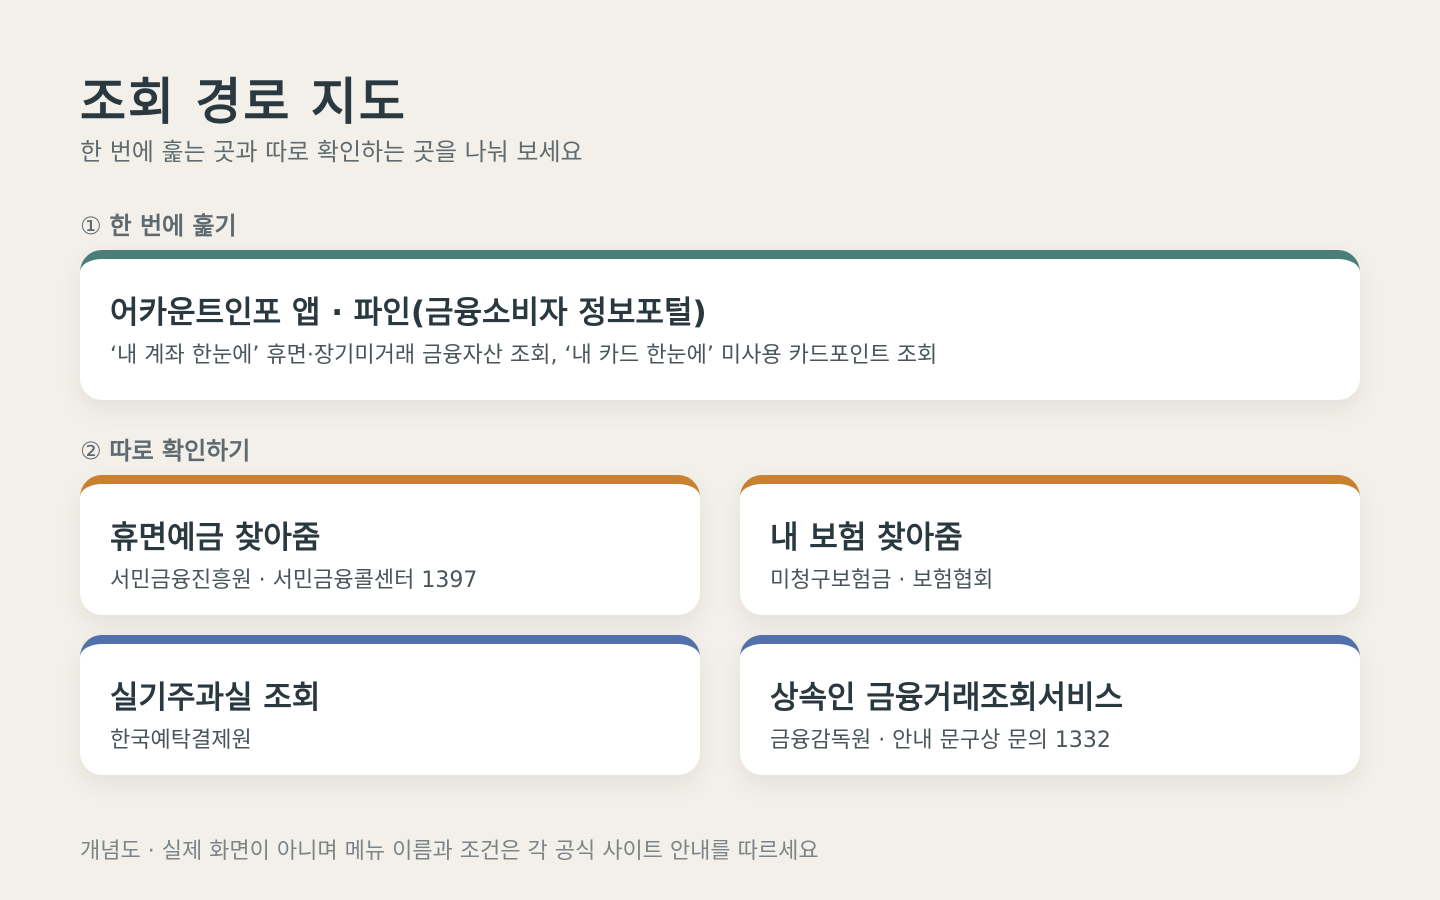  What do you see at coordinates (408, 313) in the screenshot?
I see `card-title: 어카운트인포 앱 · 파인(금융소비자 정보포털)` at bounding box center [408, 313].